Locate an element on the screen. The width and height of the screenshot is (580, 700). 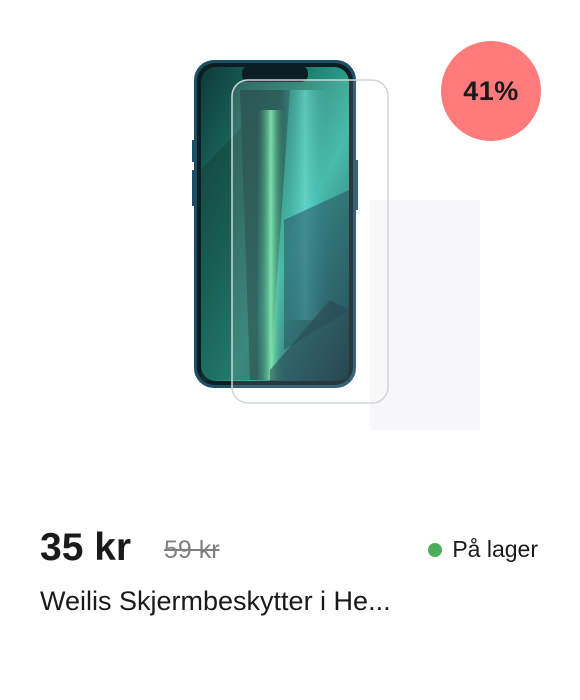
original-price: 59 kr is located at coordinates (192, 550).